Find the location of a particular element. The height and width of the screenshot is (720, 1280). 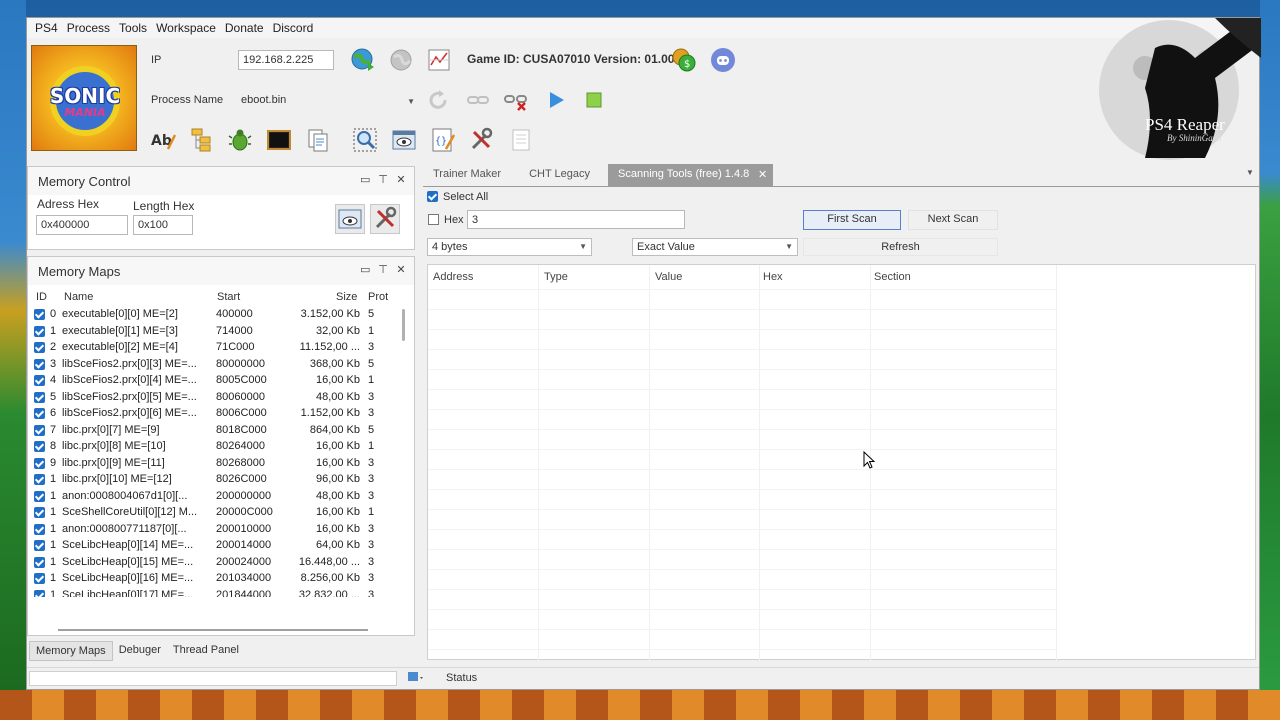

menu-discord: Discord is located at coordinates (293, 28).